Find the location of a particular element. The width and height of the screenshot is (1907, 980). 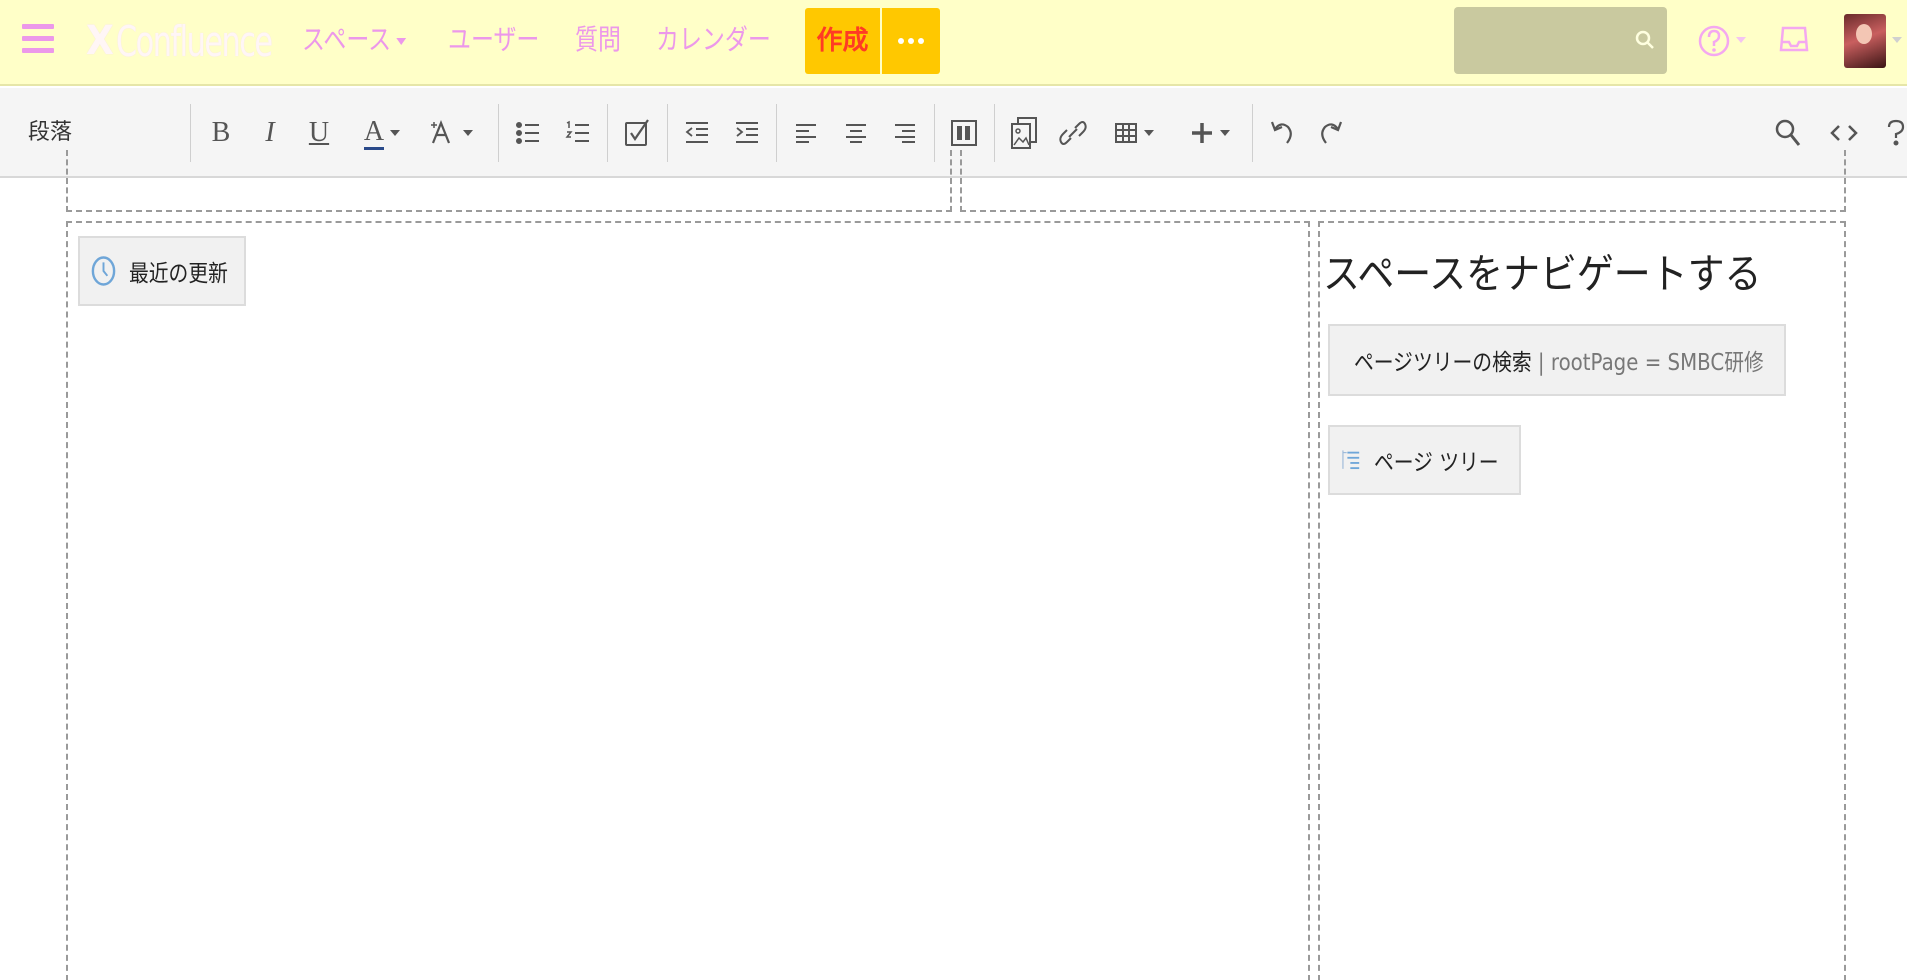

align-center-icon is located at coordinates (856, 133).